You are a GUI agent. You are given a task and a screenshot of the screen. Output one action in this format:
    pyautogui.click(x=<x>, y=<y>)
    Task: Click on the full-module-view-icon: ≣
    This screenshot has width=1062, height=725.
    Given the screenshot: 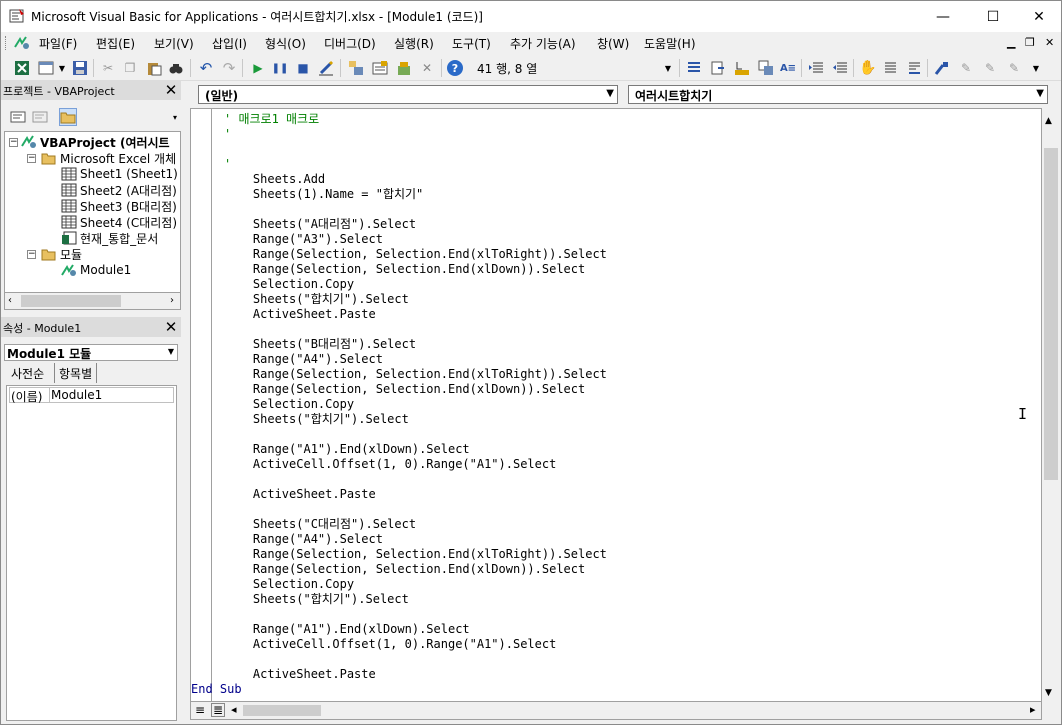 What is the action you would take?
    pyautogui.click(x=218, y=710)
    